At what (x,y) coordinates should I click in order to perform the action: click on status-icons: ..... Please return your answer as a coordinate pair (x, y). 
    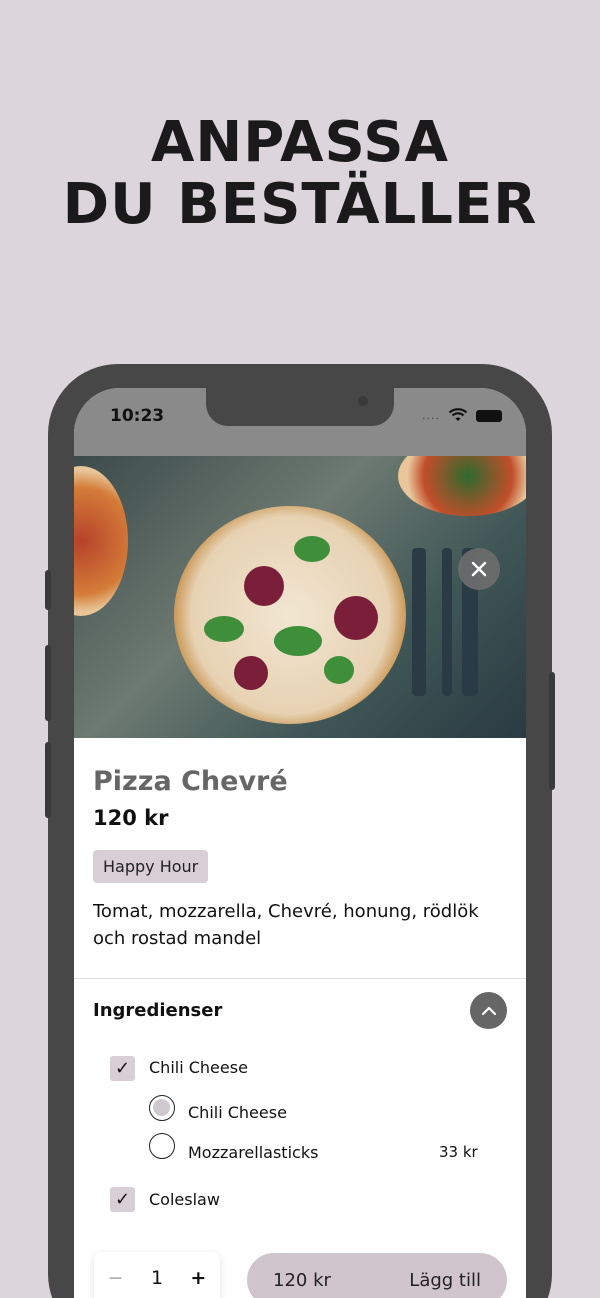
    Looking at the image, I should click on (462, 415).